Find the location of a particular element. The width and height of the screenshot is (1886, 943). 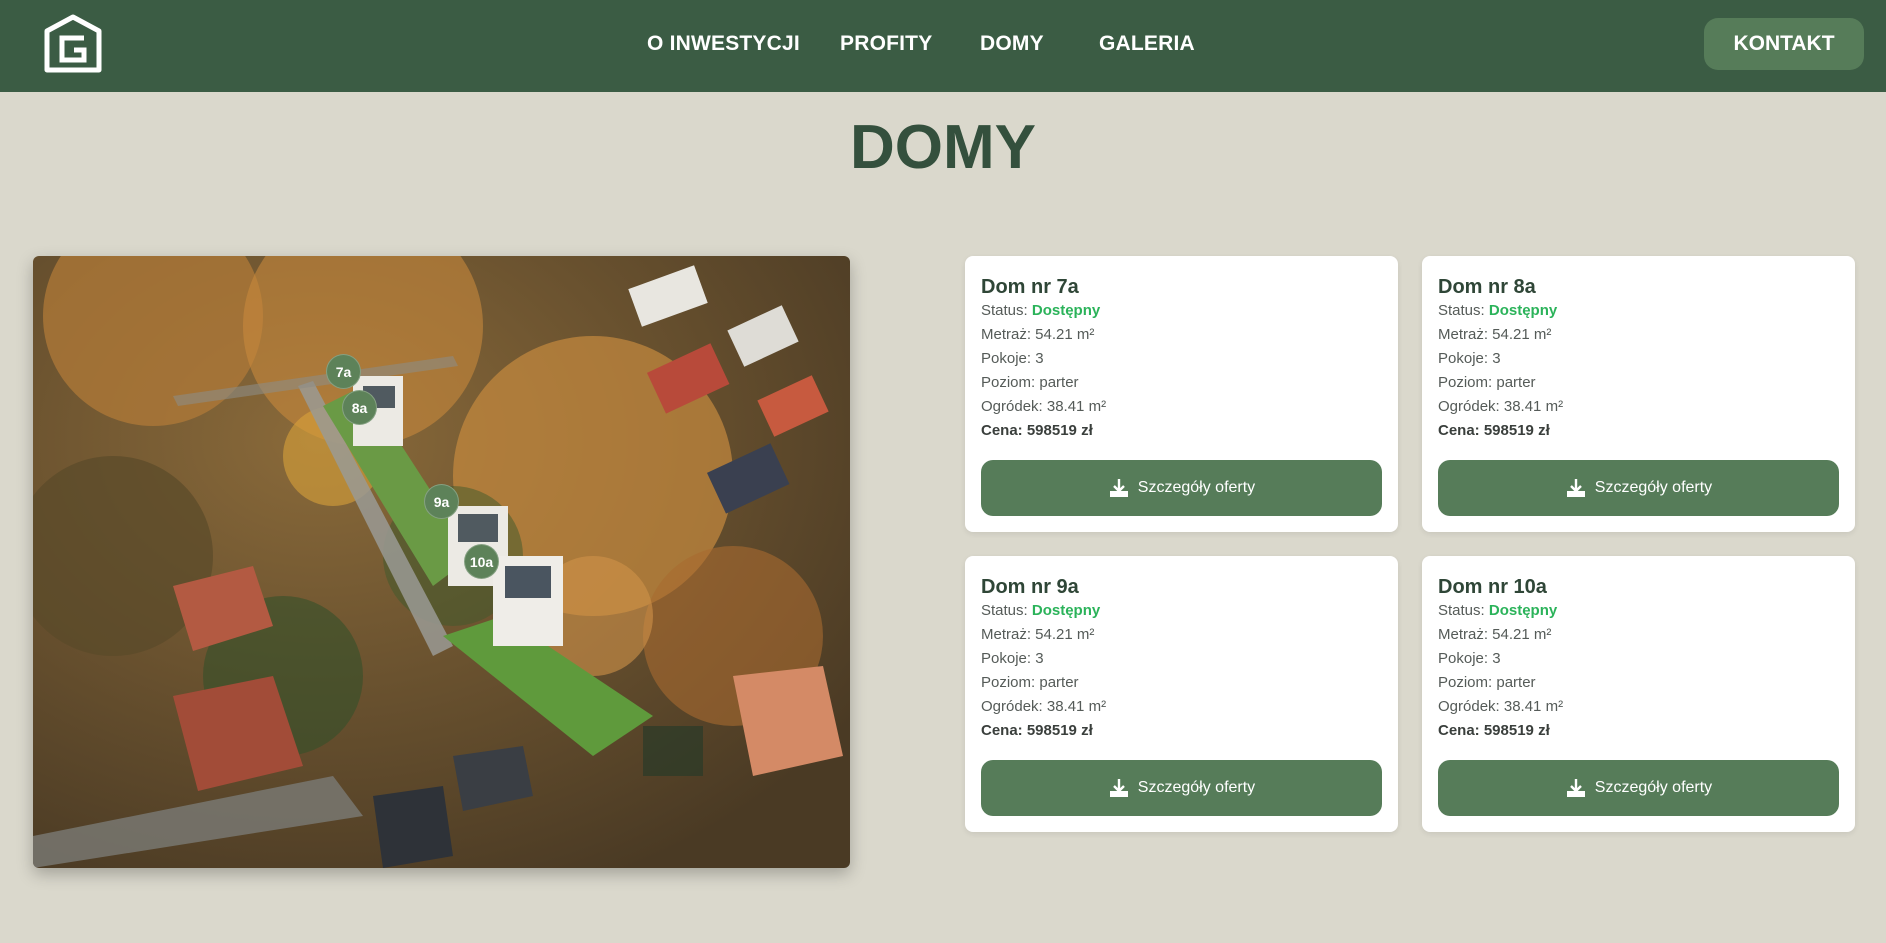

house-title: Dom nr 8a is located at coordinates (1487, 287).